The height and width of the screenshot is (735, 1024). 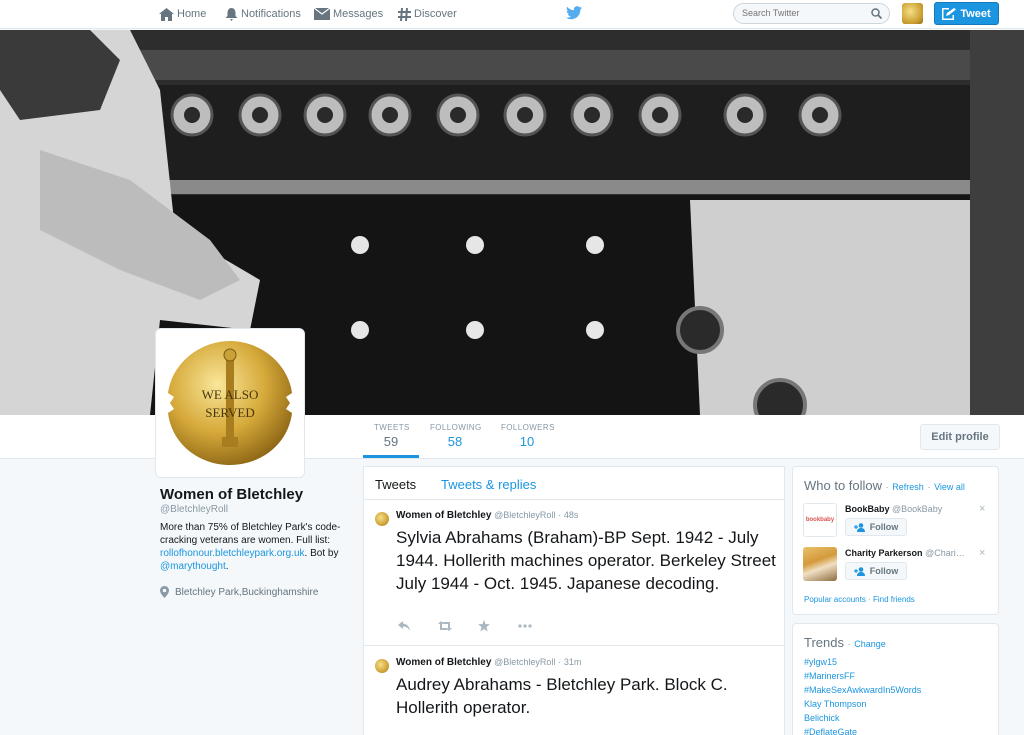 What do you see at coordinates (867, 509) in the screenshot?
I see `user-display-name: BookBaby` at bounding box center [867, 509].